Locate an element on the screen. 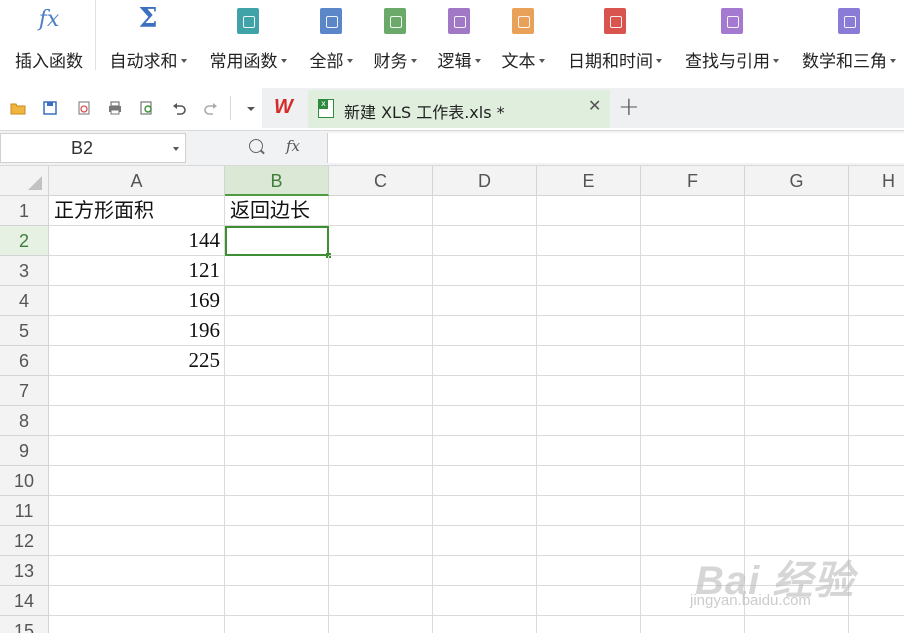 This screenshot has height=633, width=904. row-header-14: 14 is located at coordinates (24, 601).